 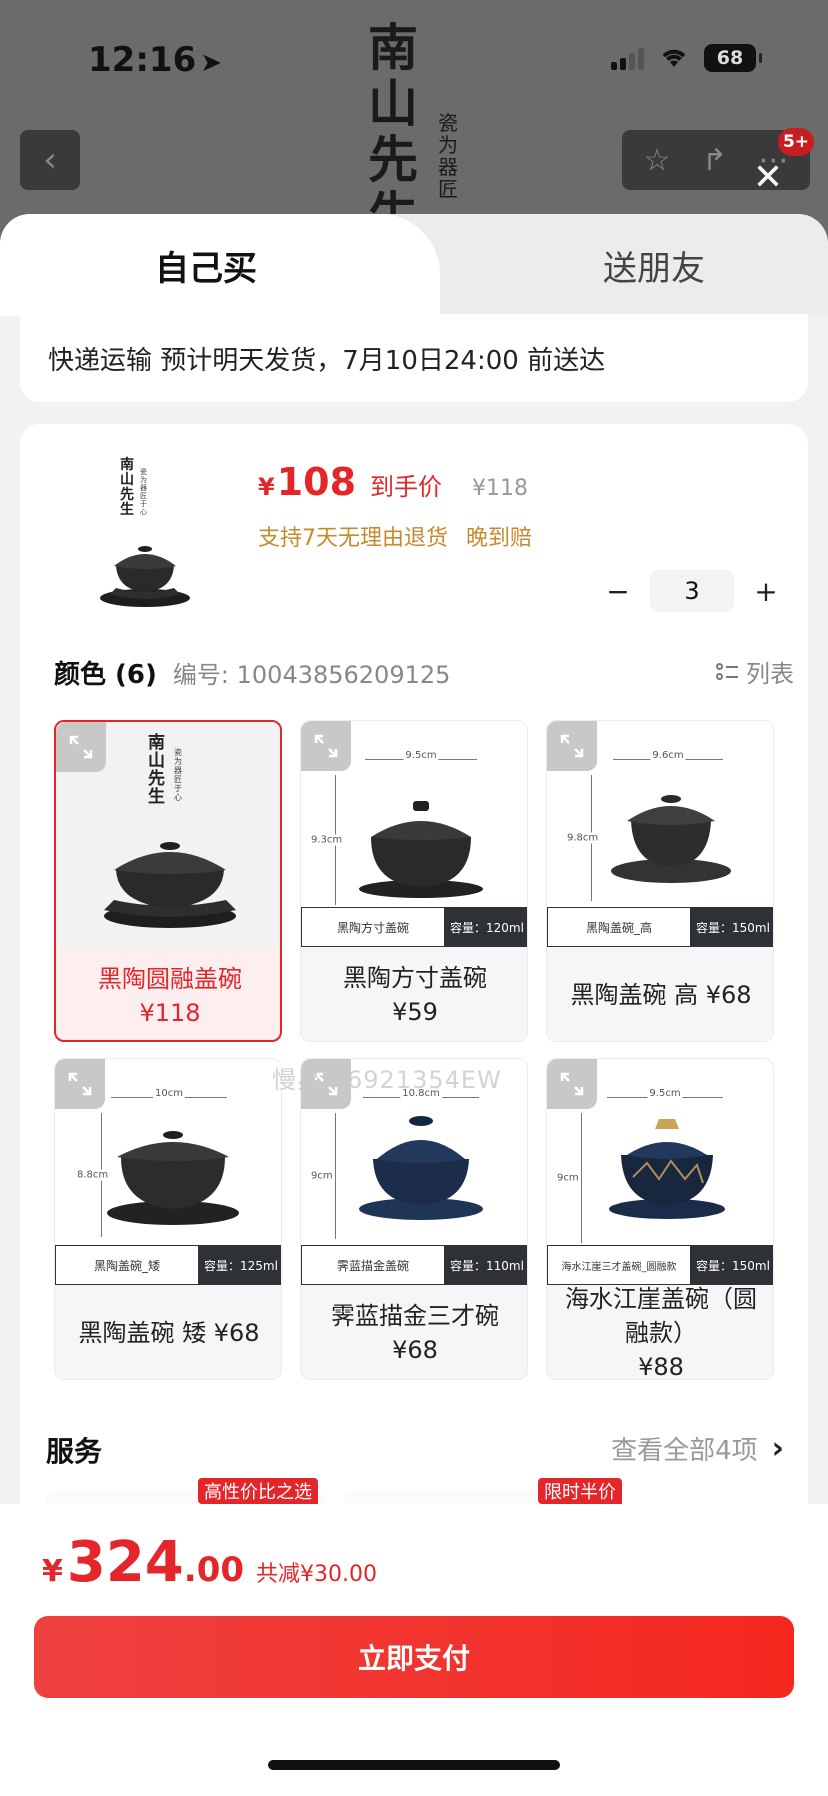 I want to click on color-option-caption: 黑陶方寸盖碗 ¥59, so click(x=414, y=994).